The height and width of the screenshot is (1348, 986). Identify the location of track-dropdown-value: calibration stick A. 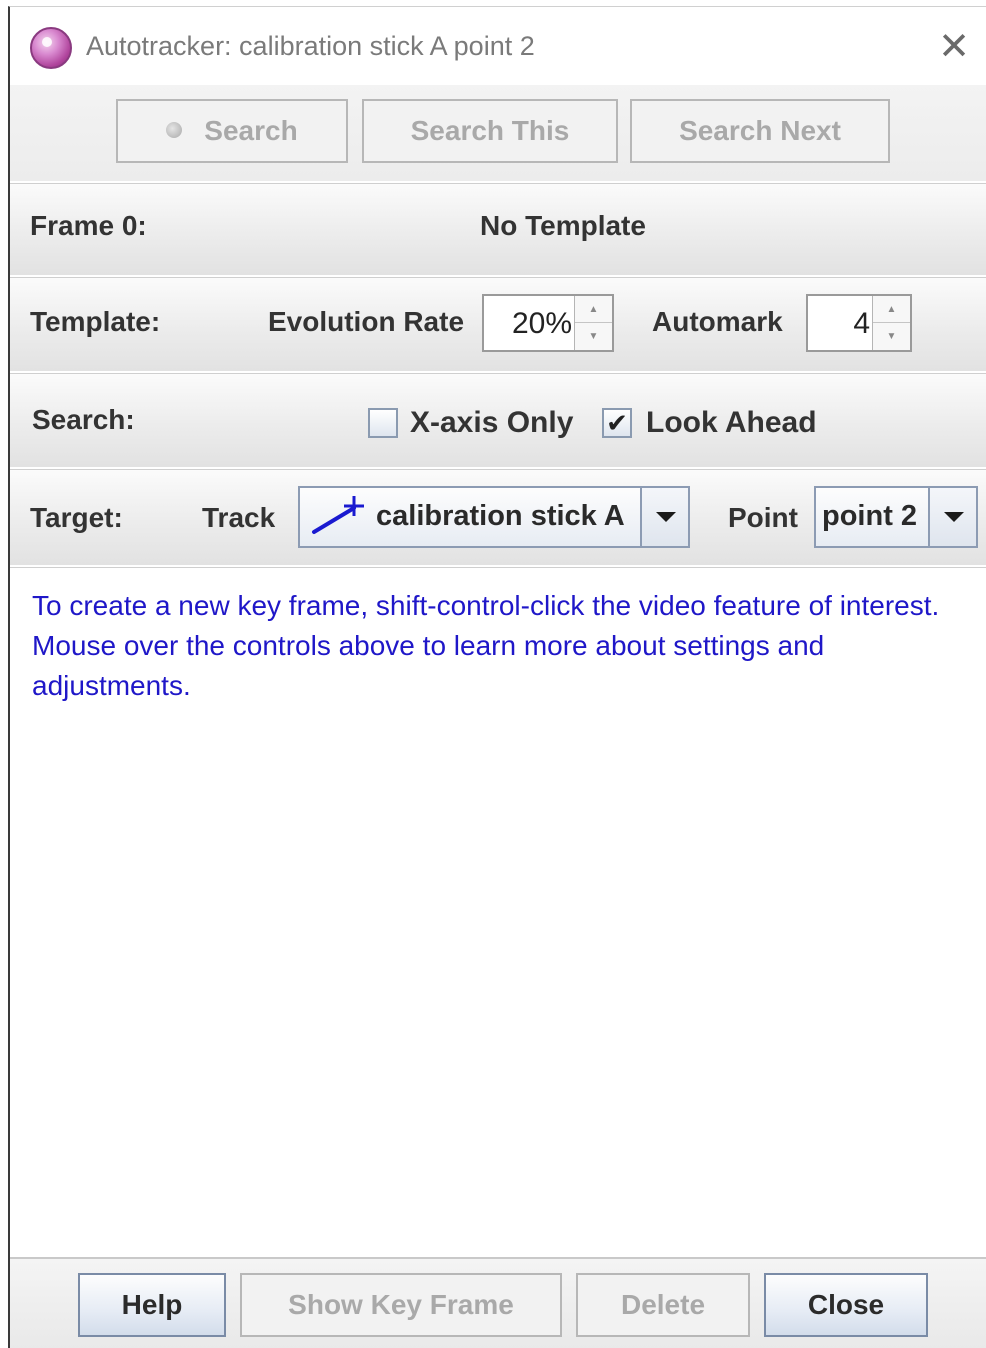
(500, 516).